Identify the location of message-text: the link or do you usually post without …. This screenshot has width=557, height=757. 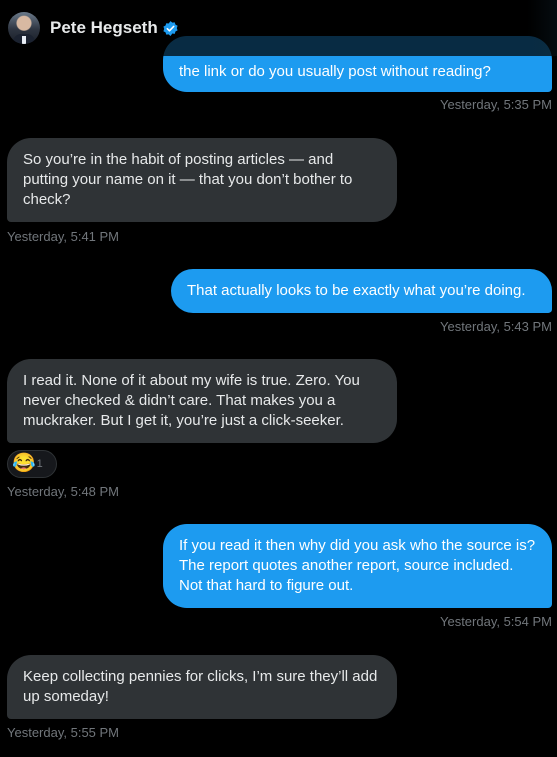
(335, 71).